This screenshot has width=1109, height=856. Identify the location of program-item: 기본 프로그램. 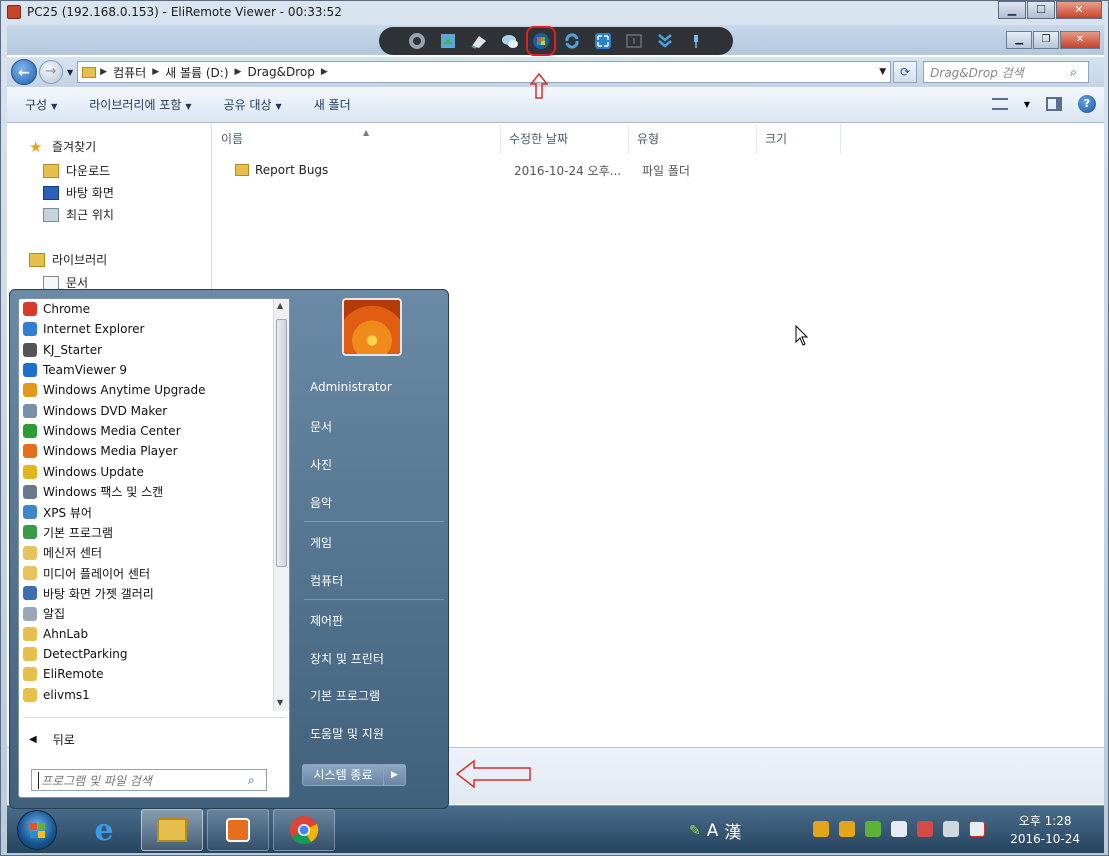
(146, 532).